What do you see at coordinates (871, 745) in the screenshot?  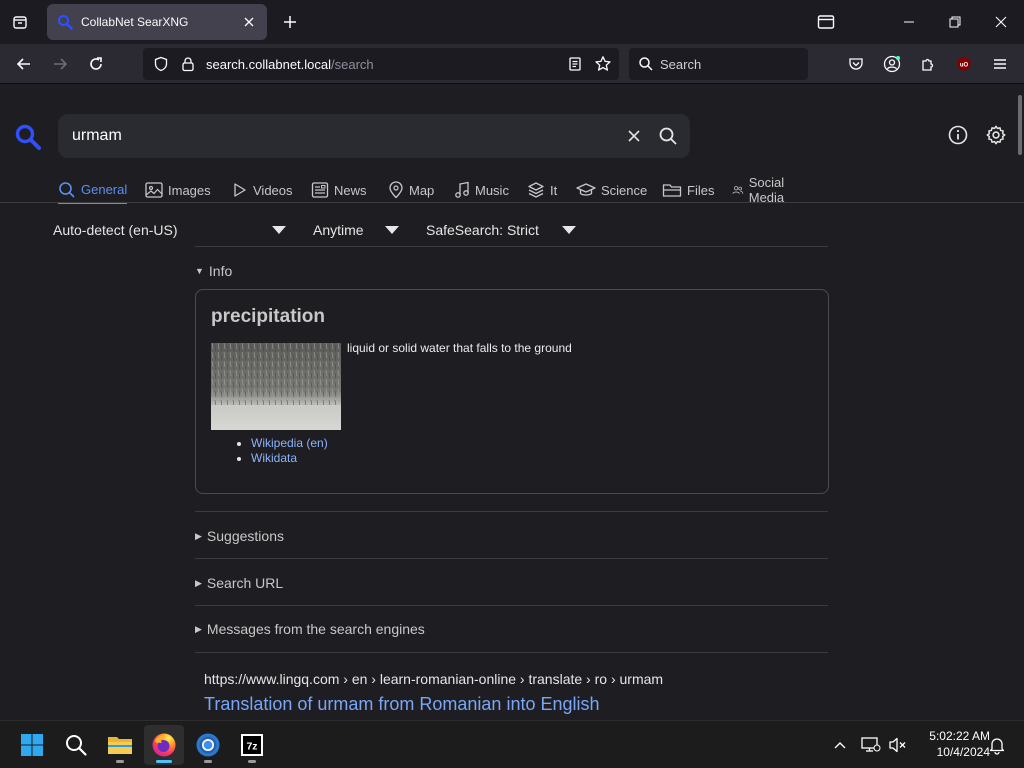 I see `network-icon` at bounding box center [871, 745].